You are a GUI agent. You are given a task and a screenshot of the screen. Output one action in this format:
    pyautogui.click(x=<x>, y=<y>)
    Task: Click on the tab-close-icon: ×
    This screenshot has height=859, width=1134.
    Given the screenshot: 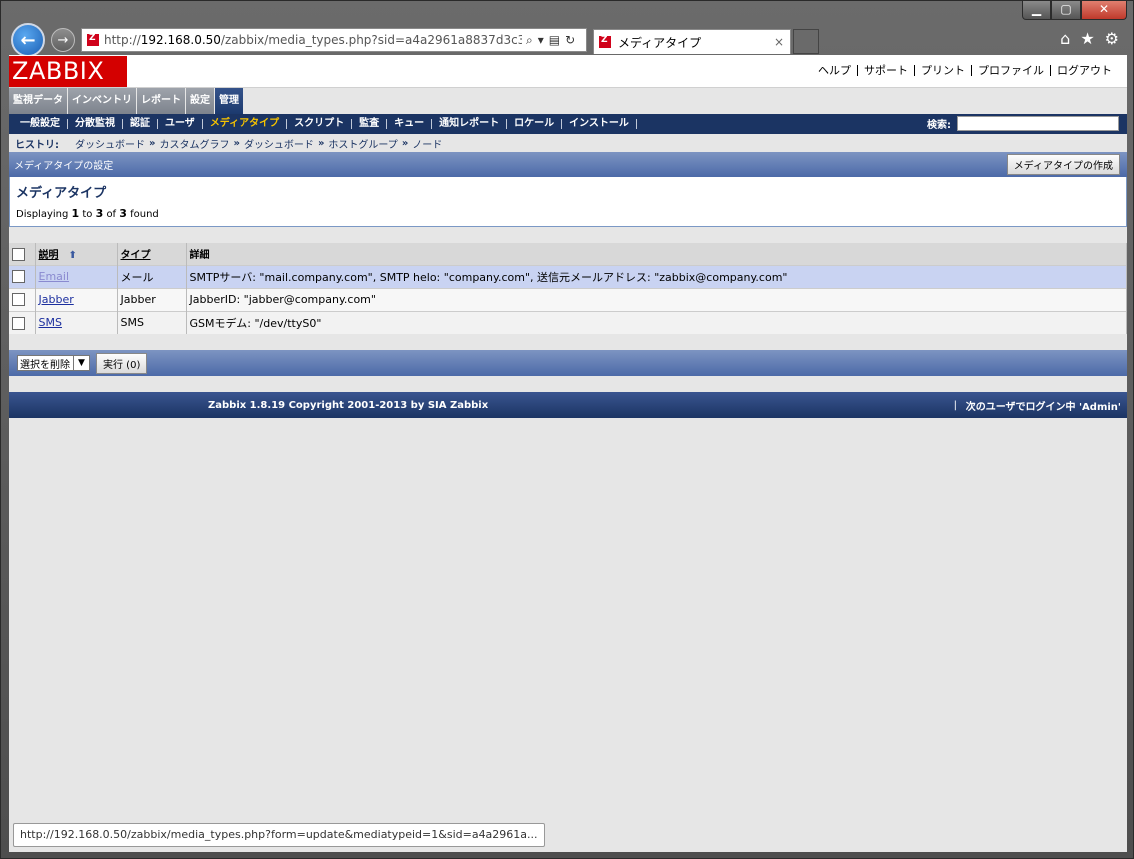 What is the action you would take?
    pyautogui.click(x=779, y=42)
    